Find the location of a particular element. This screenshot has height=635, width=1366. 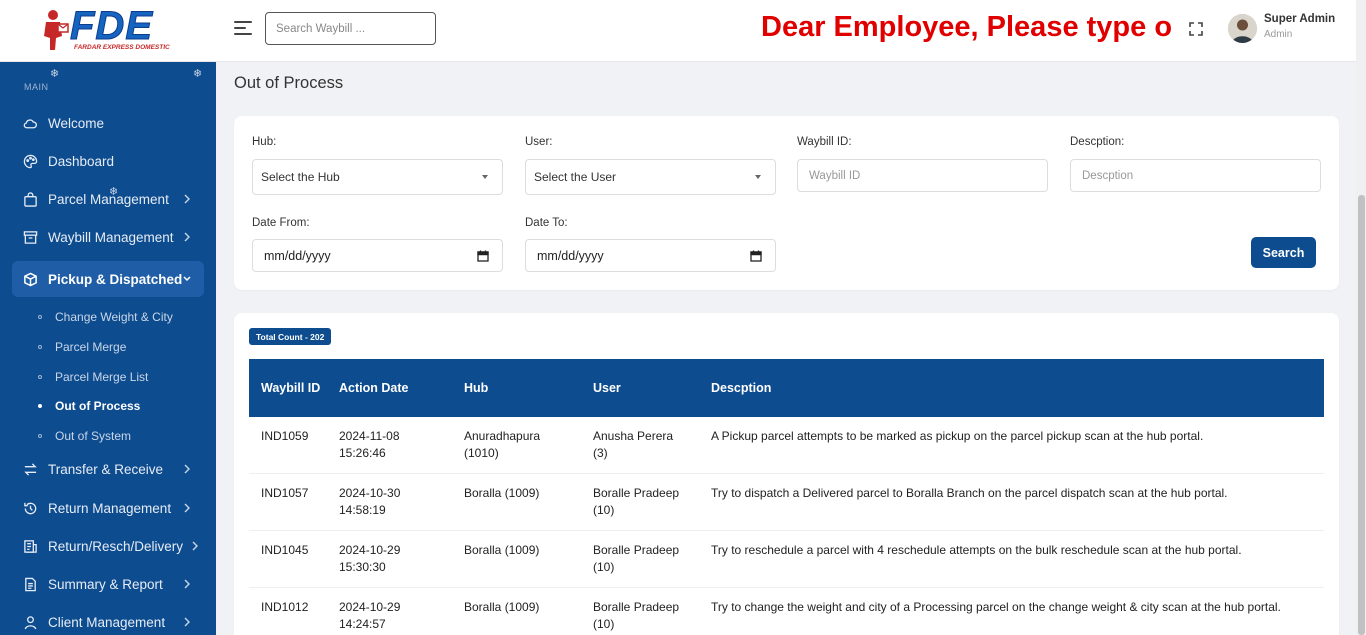

avatar is located at coordinates (1242, 28).